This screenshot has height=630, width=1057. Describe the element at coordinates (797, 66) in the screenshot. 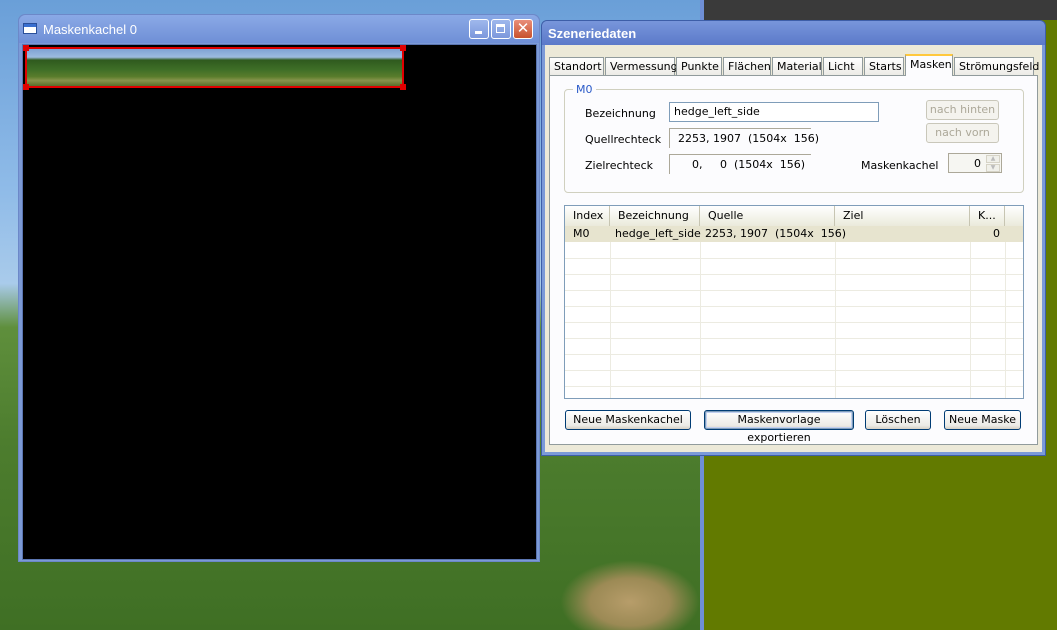

I see `tab-material: Material` at that location.